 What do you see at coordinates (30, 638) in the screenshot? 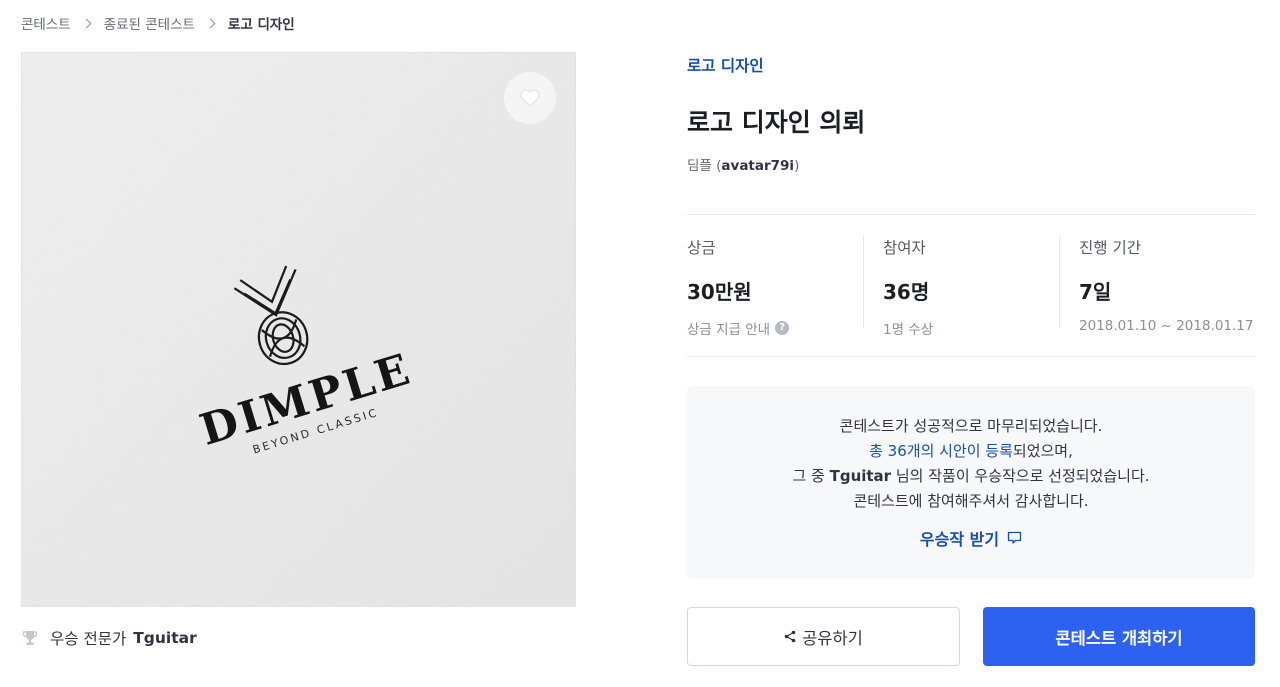
I see `trophy-icon` at bounding box center [30, 638].